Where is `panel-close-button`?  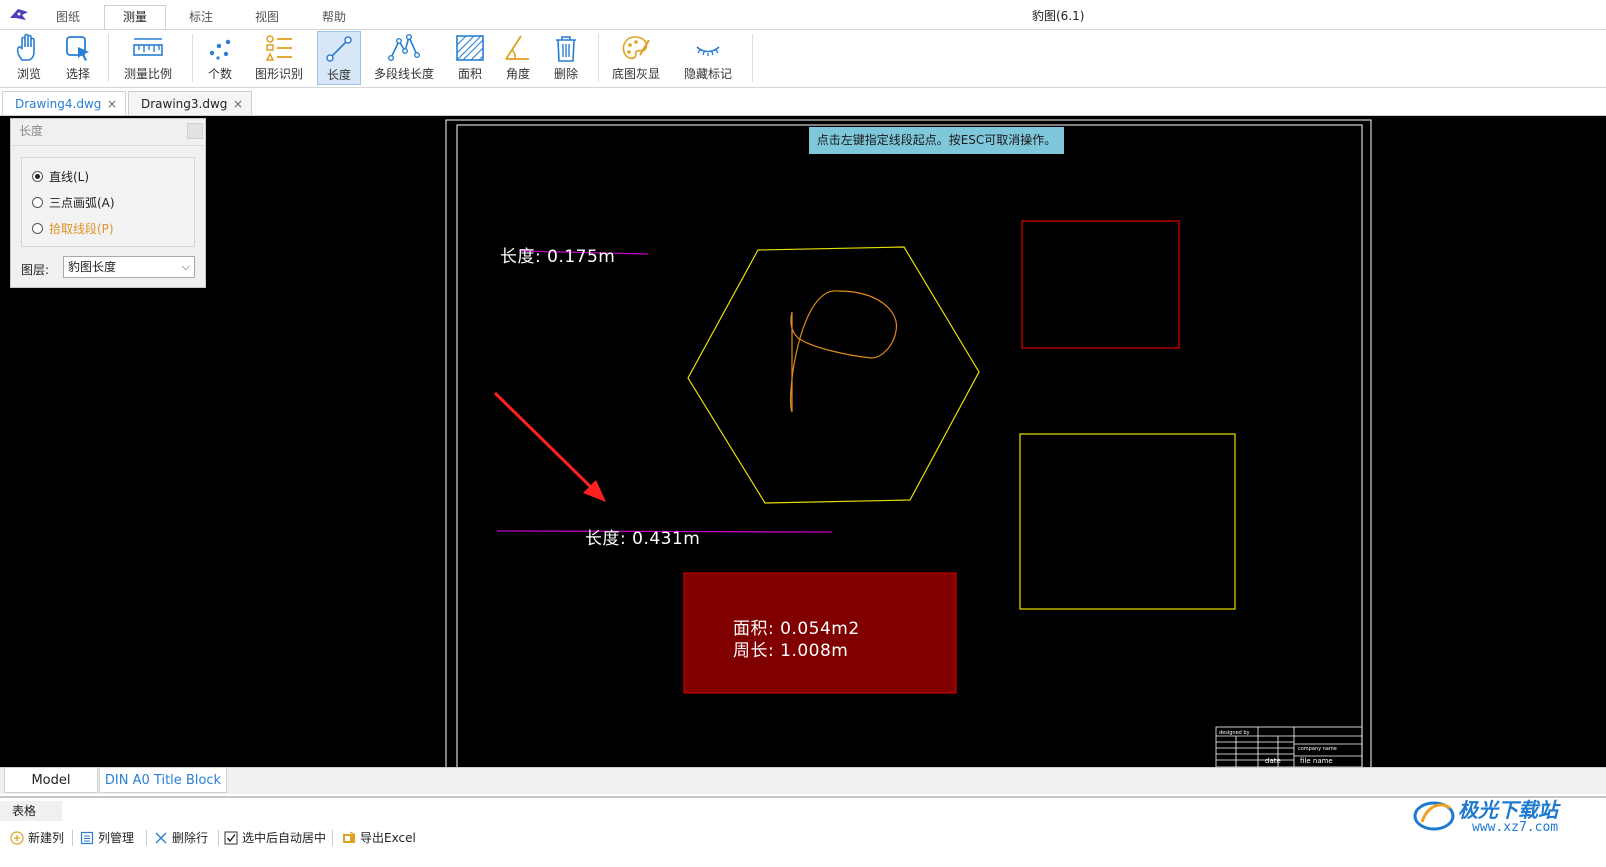 panel-close-button is located at coordinates (195, 131).